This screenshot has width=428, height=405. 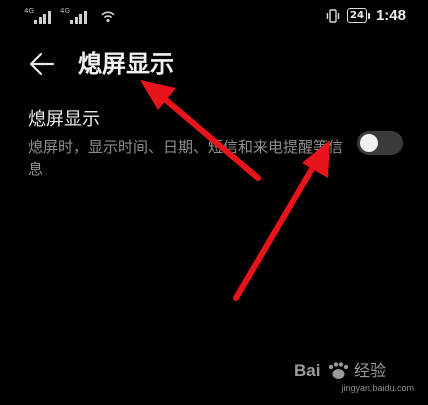 I want to click on sim1-network-tag: 4G, so click(x=29, y=11).